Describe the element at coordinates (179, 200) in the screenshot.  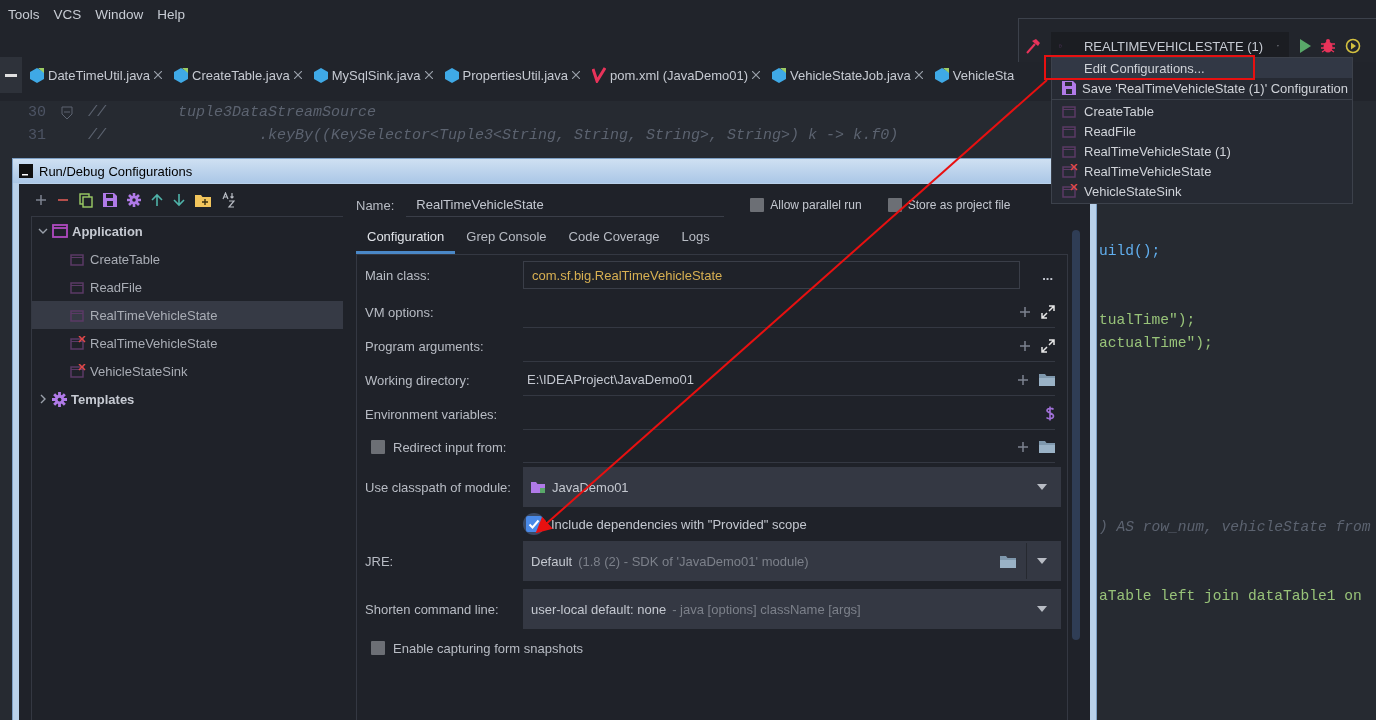
I see `arrow-down-icon` at that location.